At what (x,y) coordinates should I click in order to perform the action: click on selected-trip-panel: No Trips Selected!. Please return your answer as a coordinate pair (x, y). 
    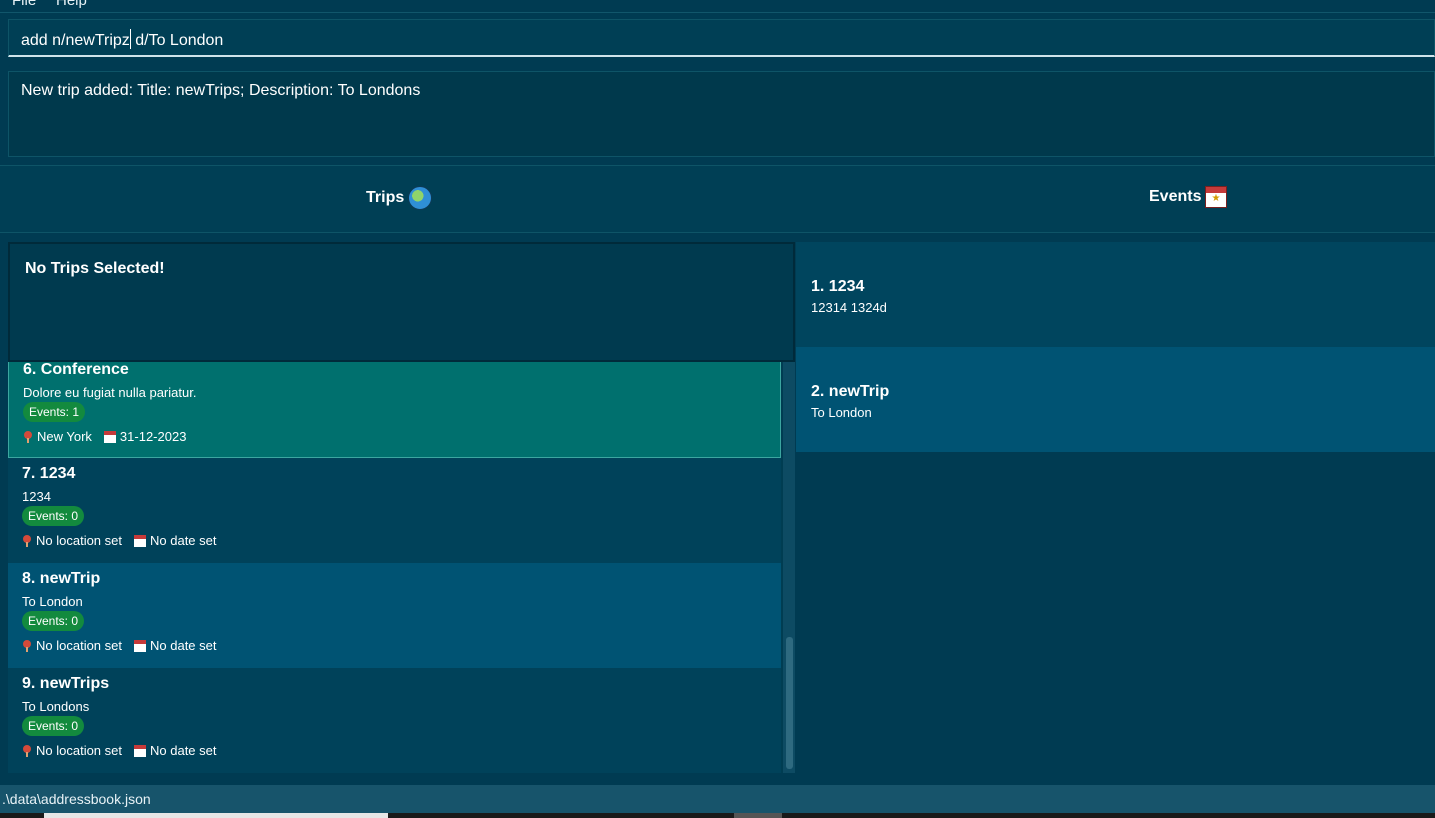
    Looking at the image, I should click on (401, 302).